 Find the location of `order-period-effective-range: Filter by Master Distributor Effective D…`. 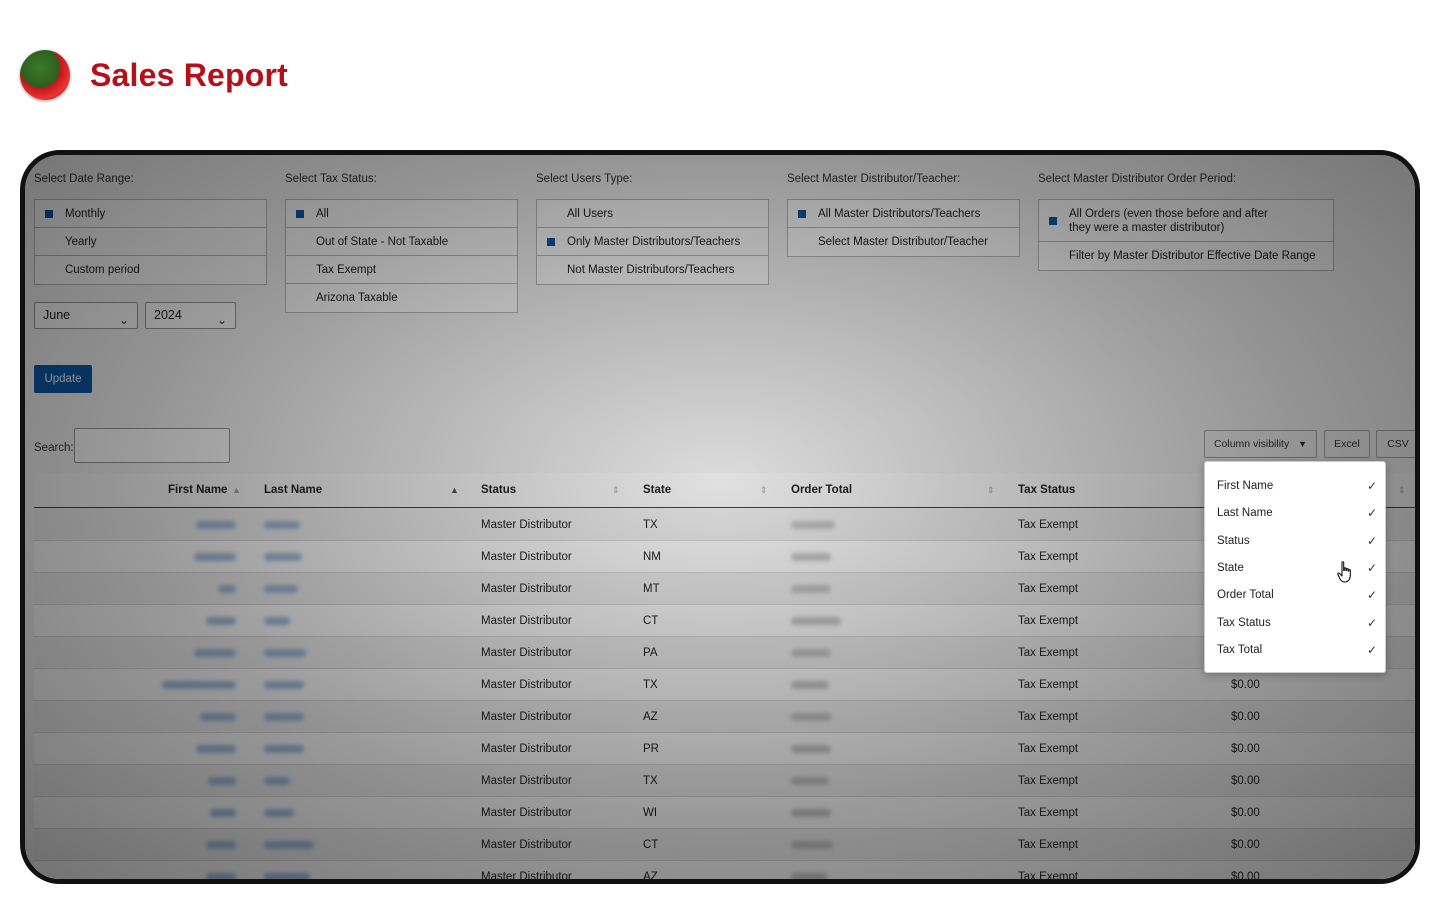

order-period-effective-range: Filter by Master Distributor Effective D… is located at coordinates (1186, 256).